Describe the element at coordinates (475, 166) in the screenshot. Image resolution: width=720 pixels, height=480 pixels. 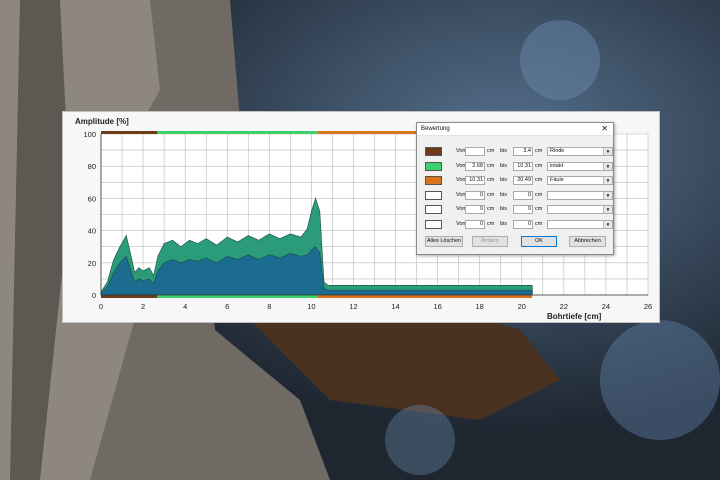
I see `from-field: 2.68` at that location.